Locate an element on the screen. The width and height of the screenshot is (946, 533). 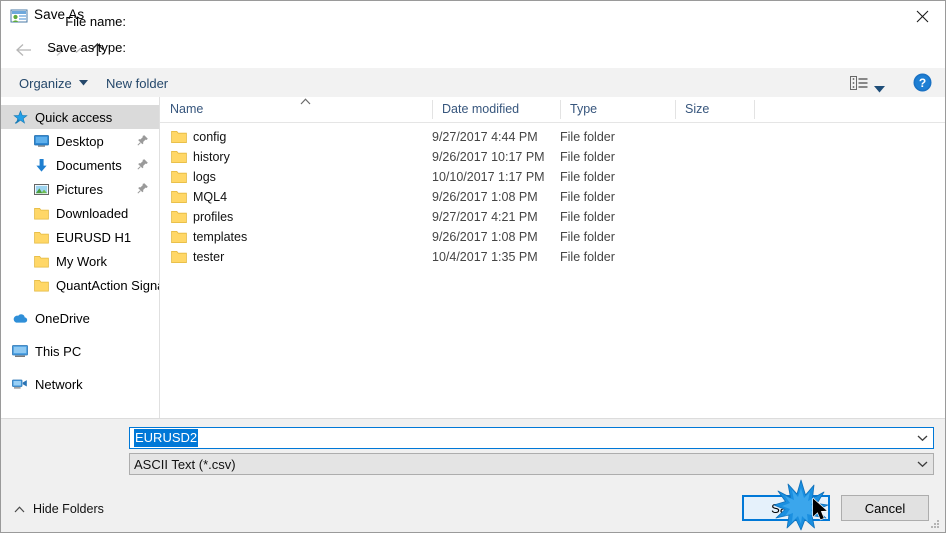
file-name-dropdown-button is located at coordinates (922, 438).